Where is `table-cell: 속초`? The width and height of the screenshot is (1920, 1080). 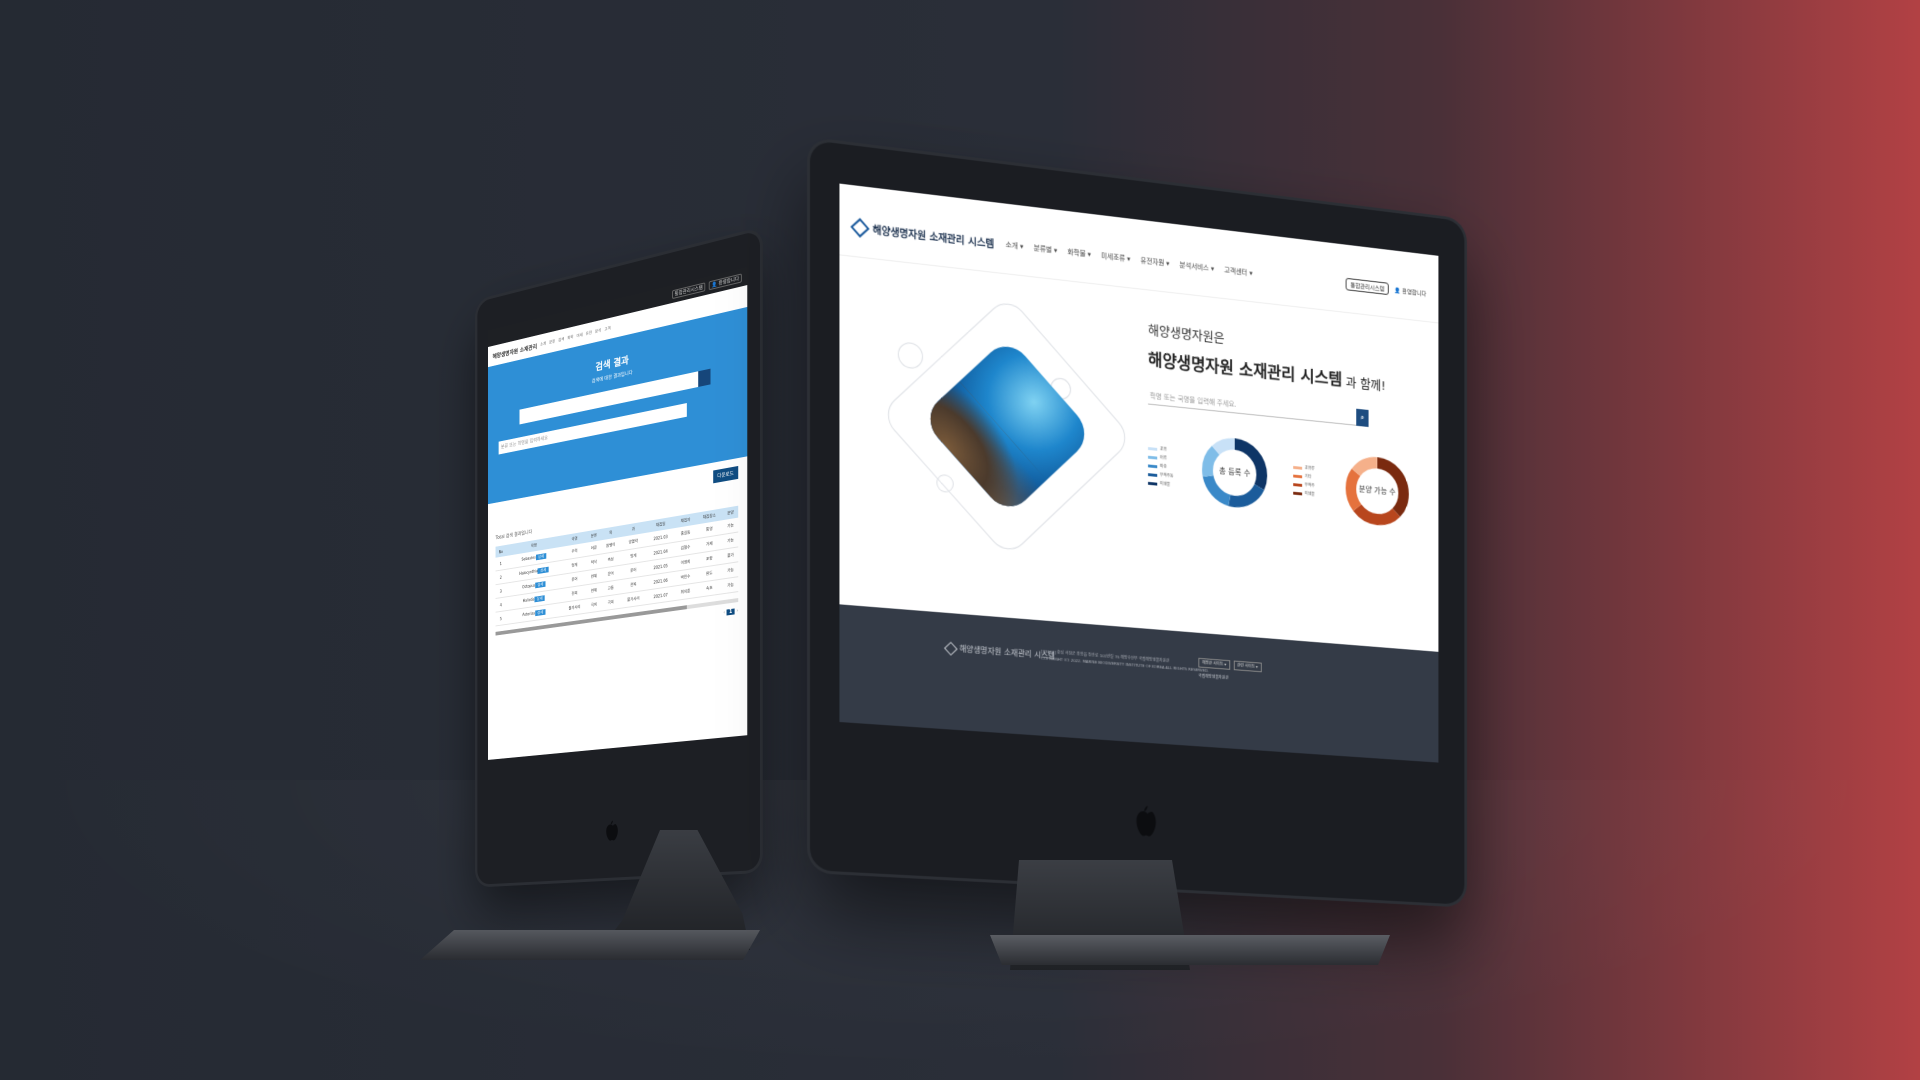 table-cell: 속초 is located at coordinates (709, 588).